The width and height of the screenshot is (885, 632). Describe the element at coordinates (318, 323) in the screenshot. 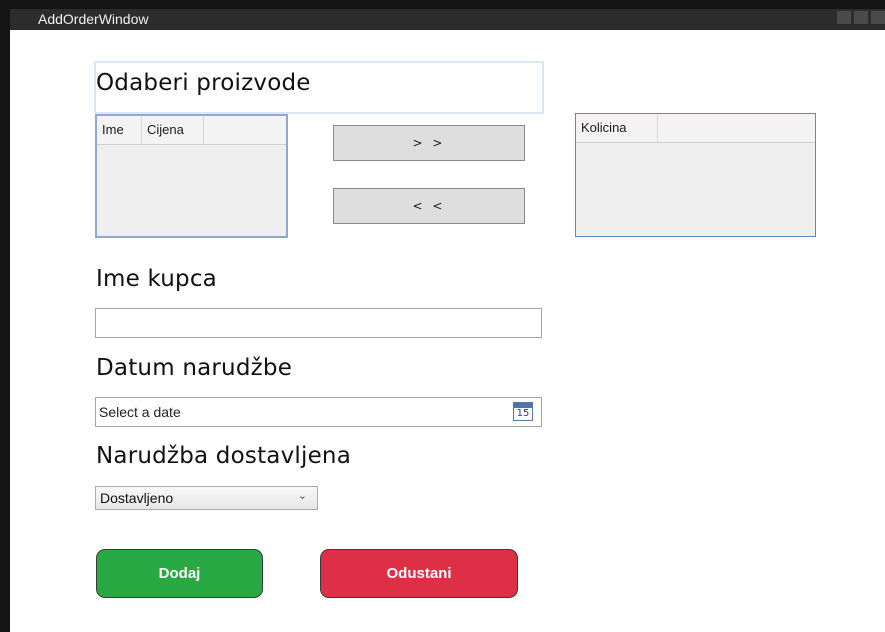

I see `customer-name-input` at that location.